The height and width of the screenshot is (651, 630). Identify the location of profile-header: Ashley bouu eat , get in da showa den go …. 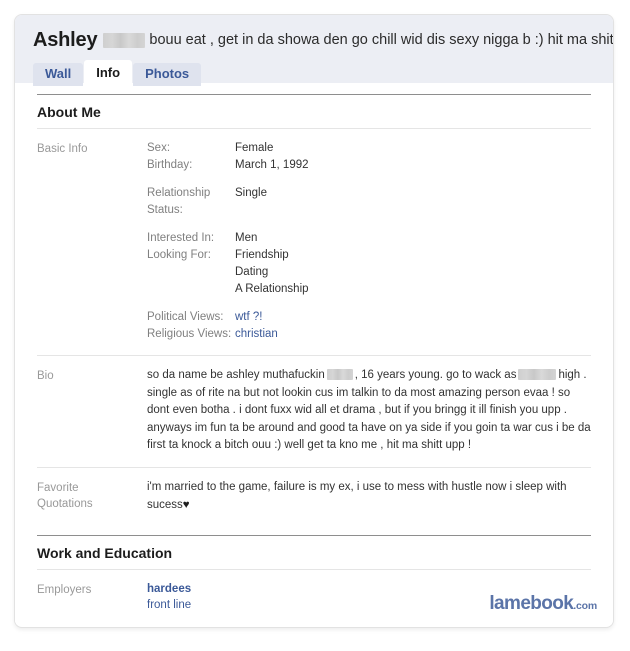
(314, 50).